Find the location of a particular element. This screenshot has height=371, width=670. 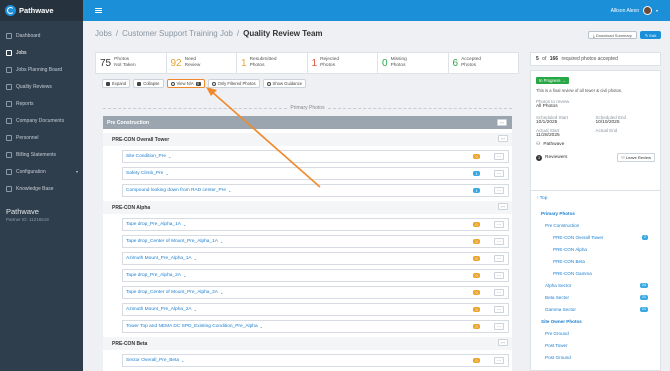

header-actions: ⤓ Download Summary ✎ Edit is located at coordinates (625, 35).